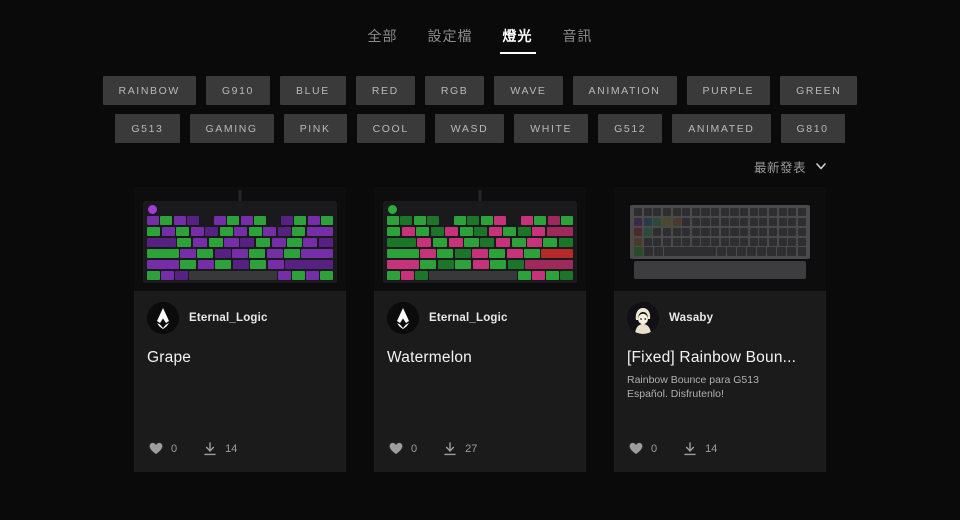 This screenshot has width=960, height=520. What do you see at coordinates (819, 90) in the screenshot?
I see `tag-chip-green: GREEN` at bounding box center [819, 90].